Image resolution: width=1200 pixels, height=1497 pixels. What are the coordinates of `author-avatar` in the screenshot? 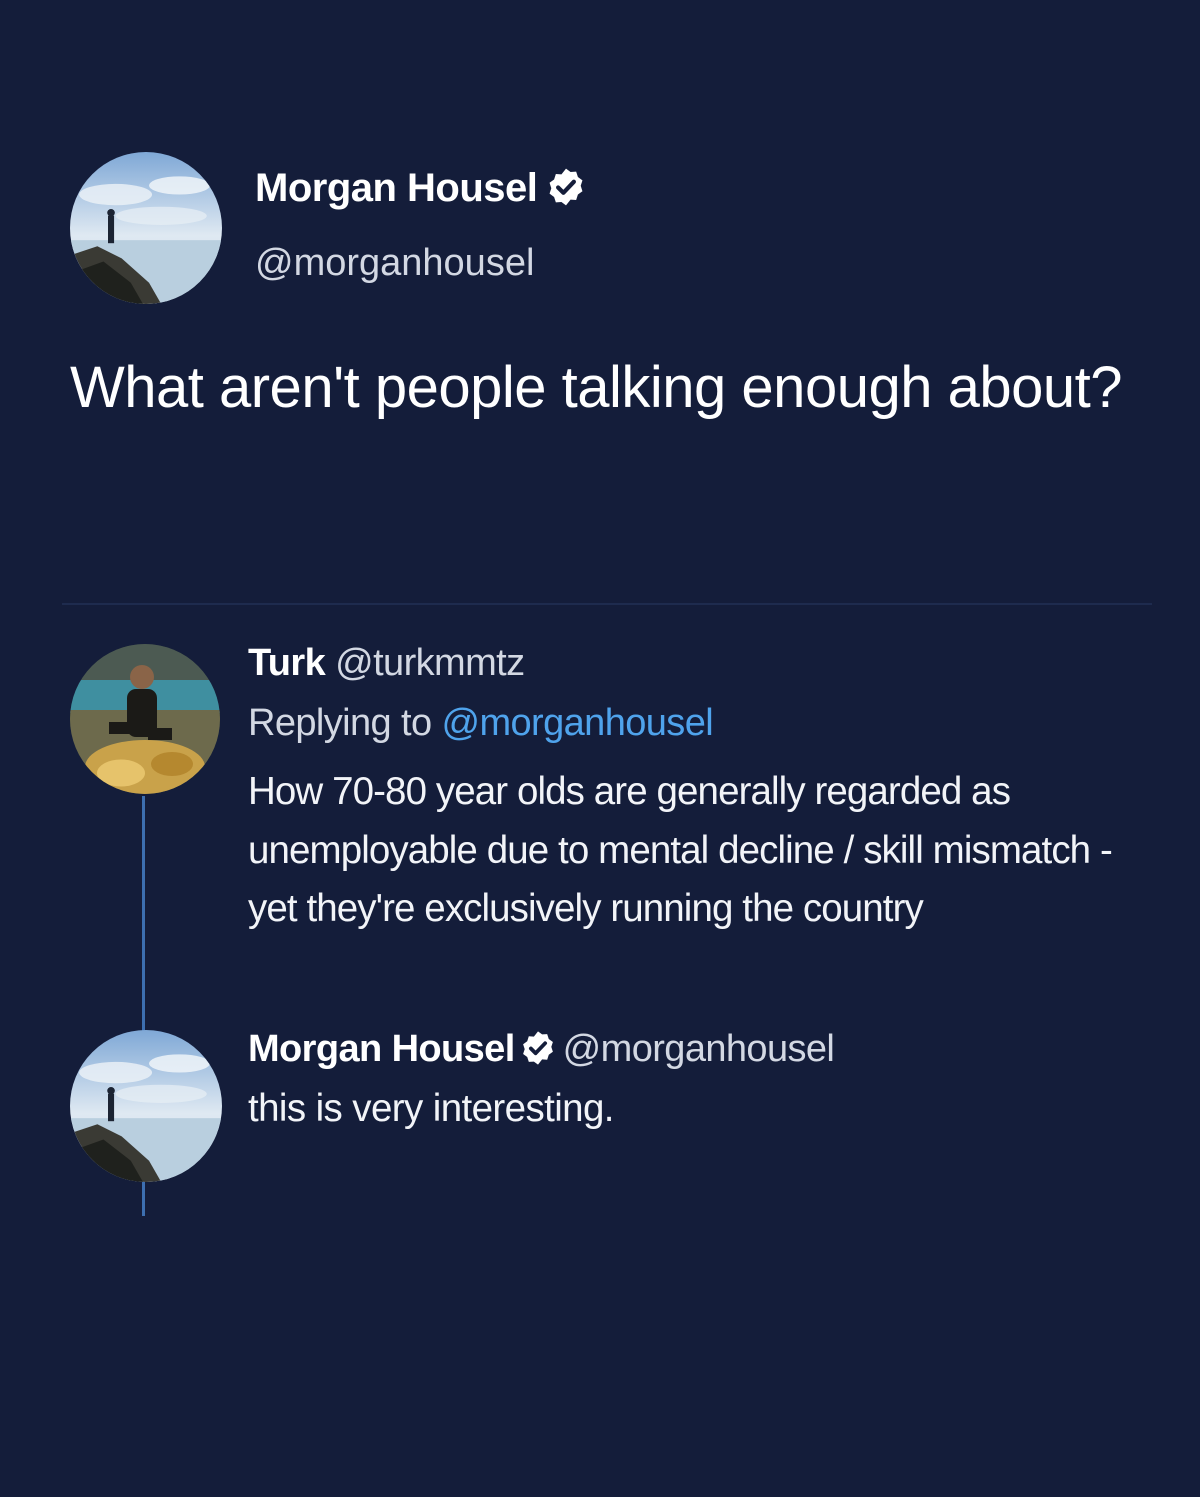 It's located at (146, 228).